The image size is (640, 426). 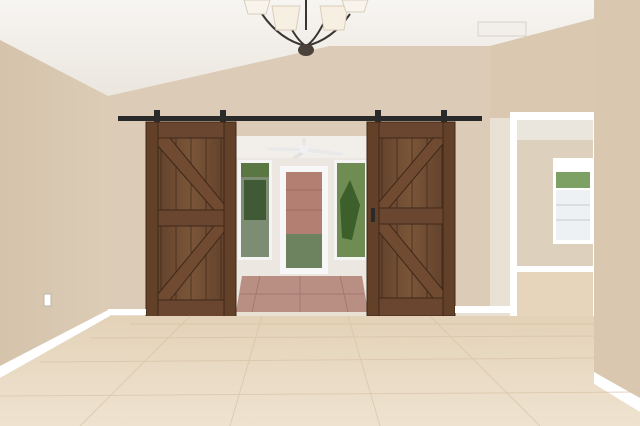 What do you see at coordinates (411, 219) in the screenshot?
I see `right-barn-door` at bounding box center [411, 219].